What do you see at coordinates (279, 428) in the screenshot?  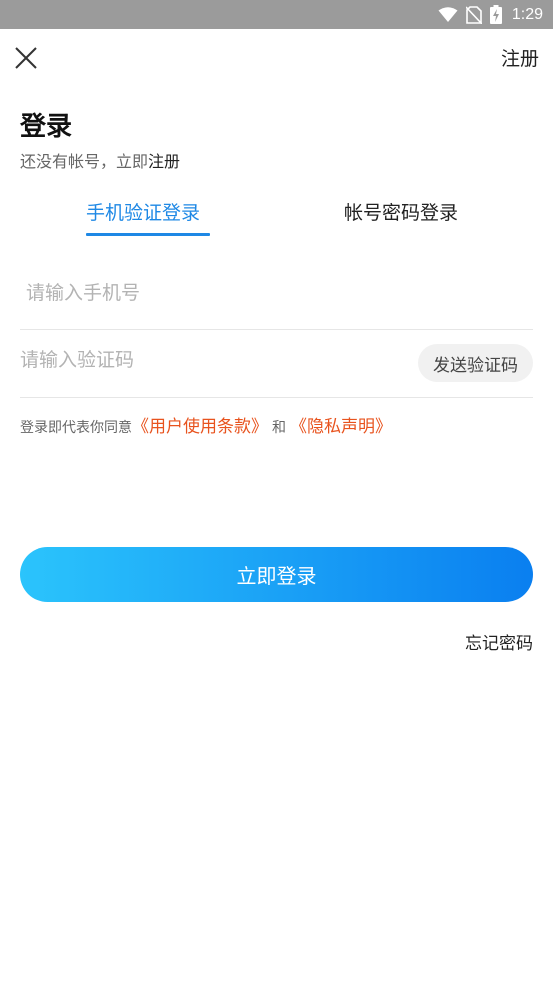 I see `agreement-and: 和` at bounding box center [279, 428].